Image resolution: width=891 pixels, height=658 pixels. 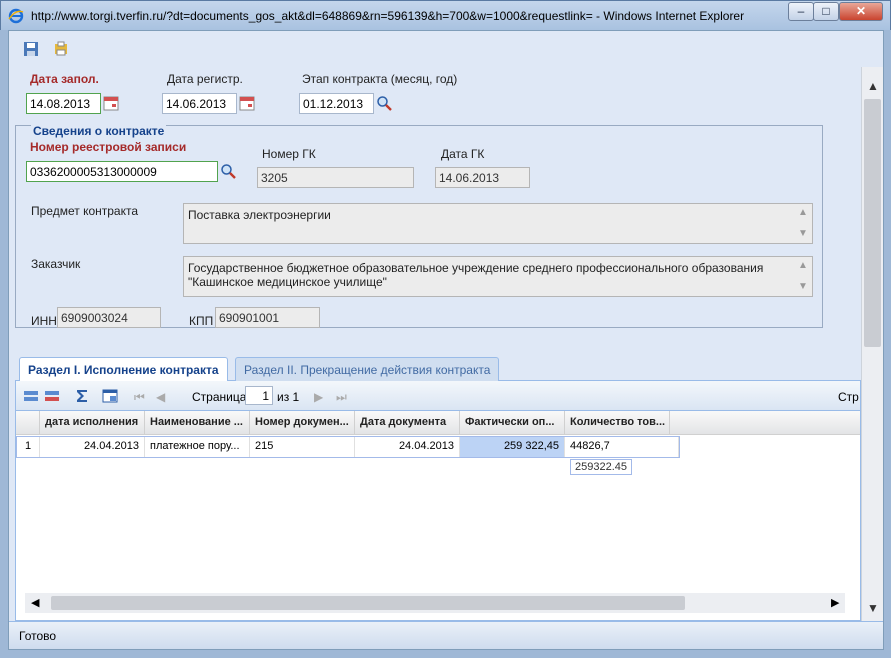 What do you see at coordinates (407, 423) in the screenshot?
I see `column-header-doc-date: Дата документа` at bounding box center [407, 423].